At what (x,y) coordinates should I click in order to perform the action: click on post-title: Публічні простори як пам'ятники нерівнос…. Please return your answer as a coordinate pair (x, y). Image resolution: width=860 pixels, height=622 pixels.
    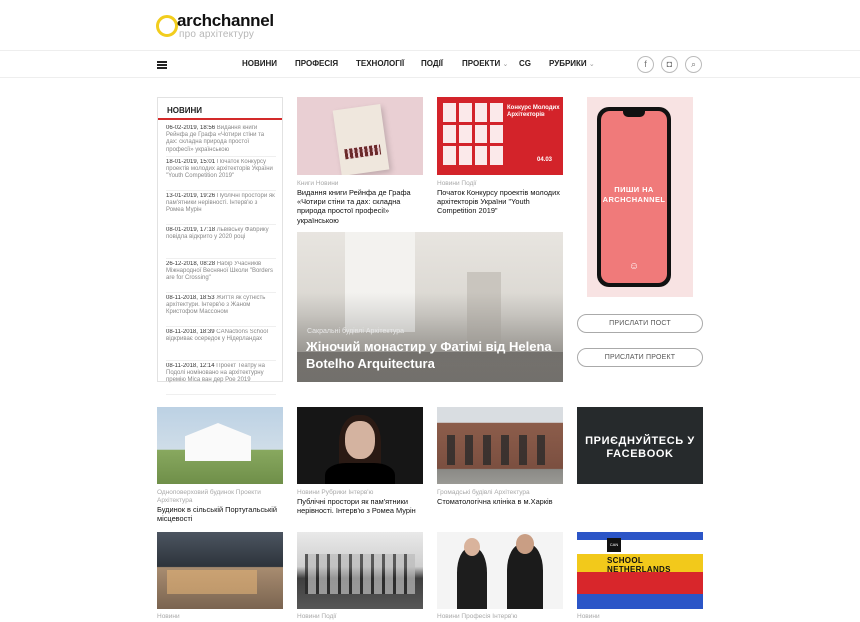
    Looking at the image, I should click on (361, 506).